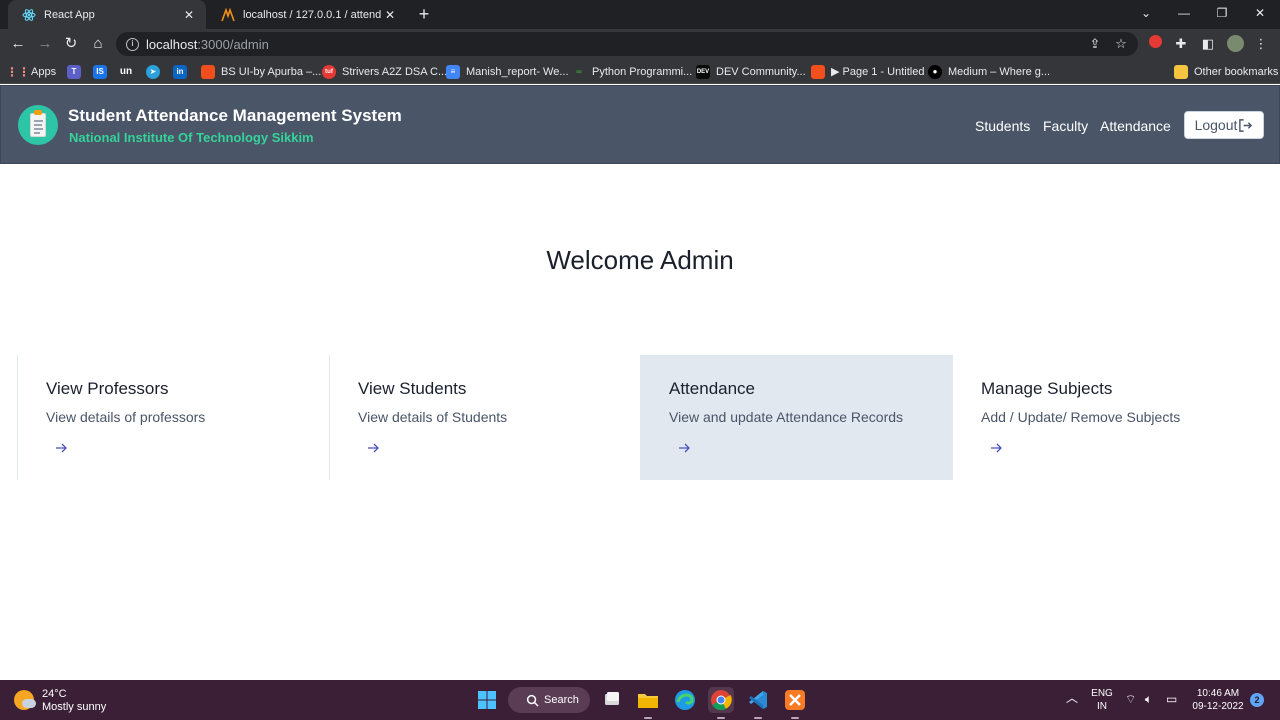 The height and width of the screenshot is (720, 1280). What do you see at coordinates (107, 389) in the screenshot?
I see `card-title: View Professors` at bounding box center [107, 389].